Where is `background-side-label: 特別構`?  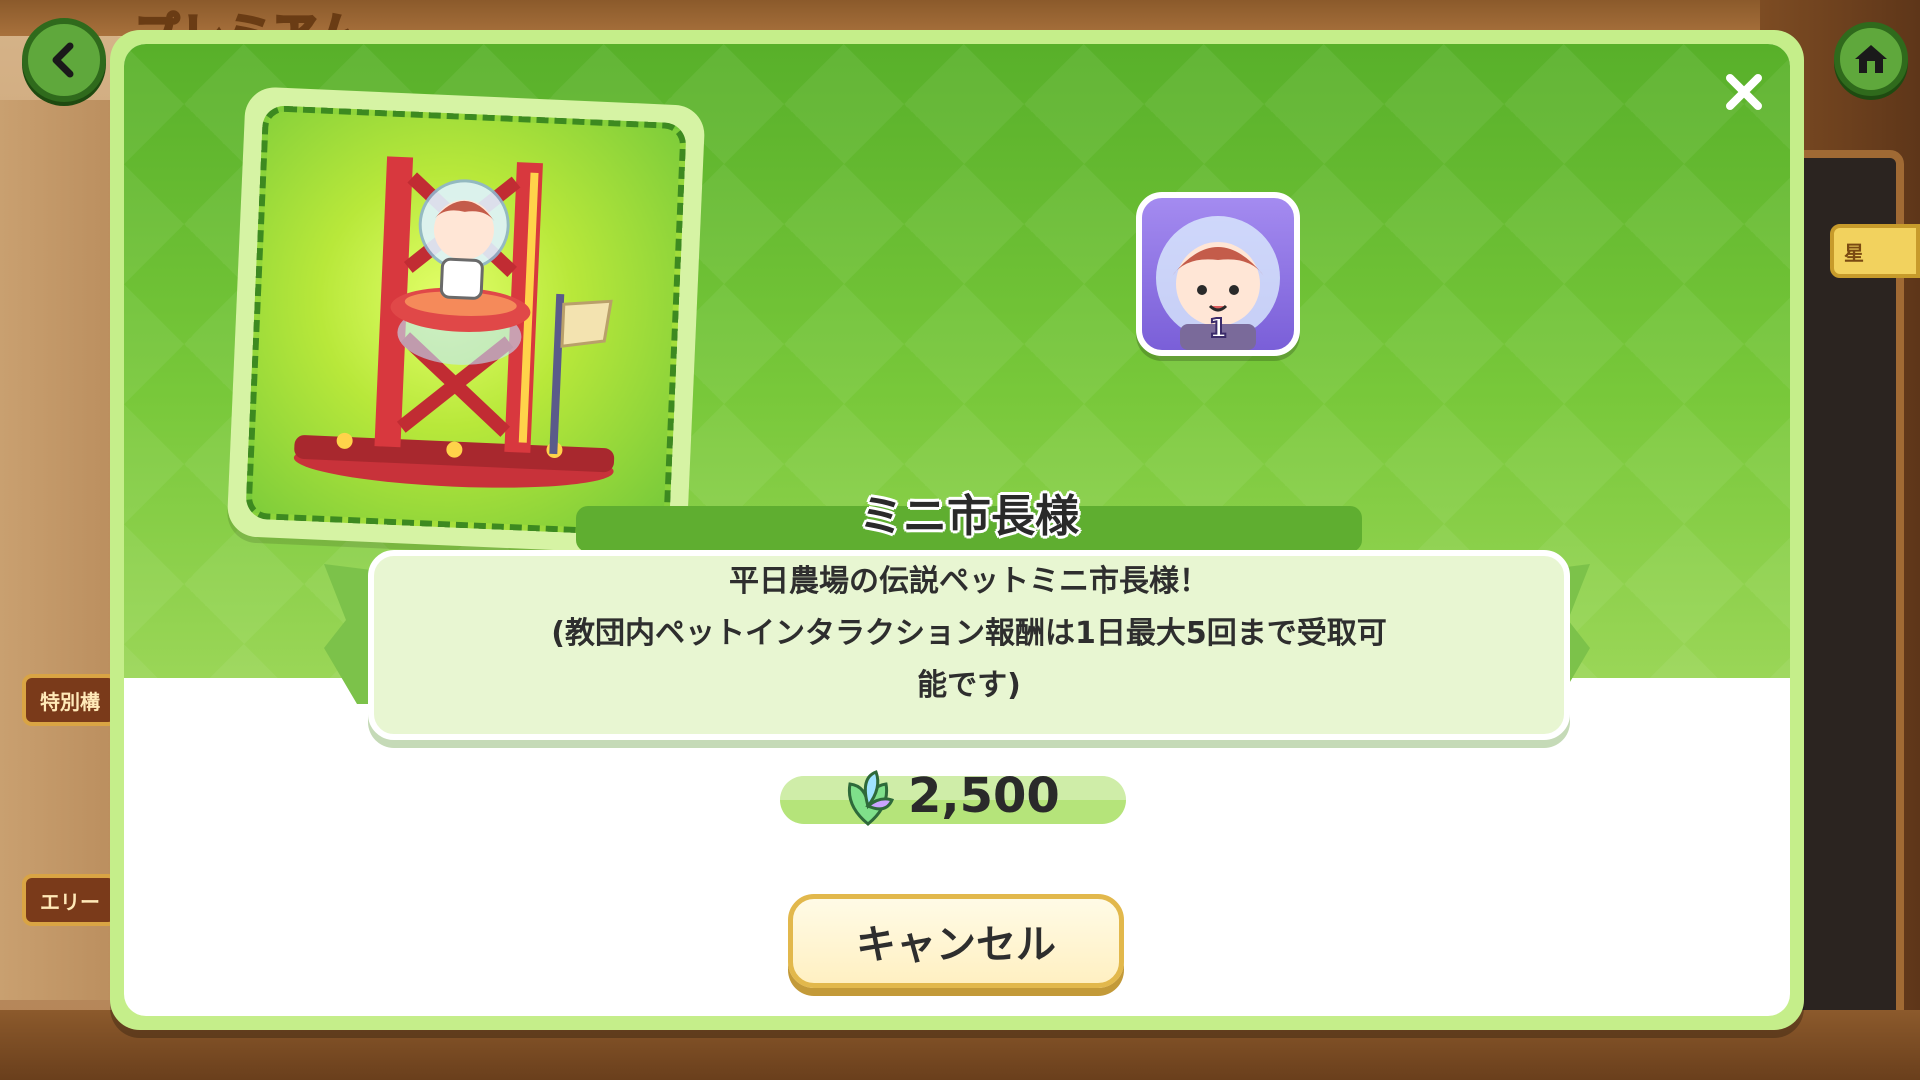 background-side-label: 特別構 is located at coordinates (70, 700).